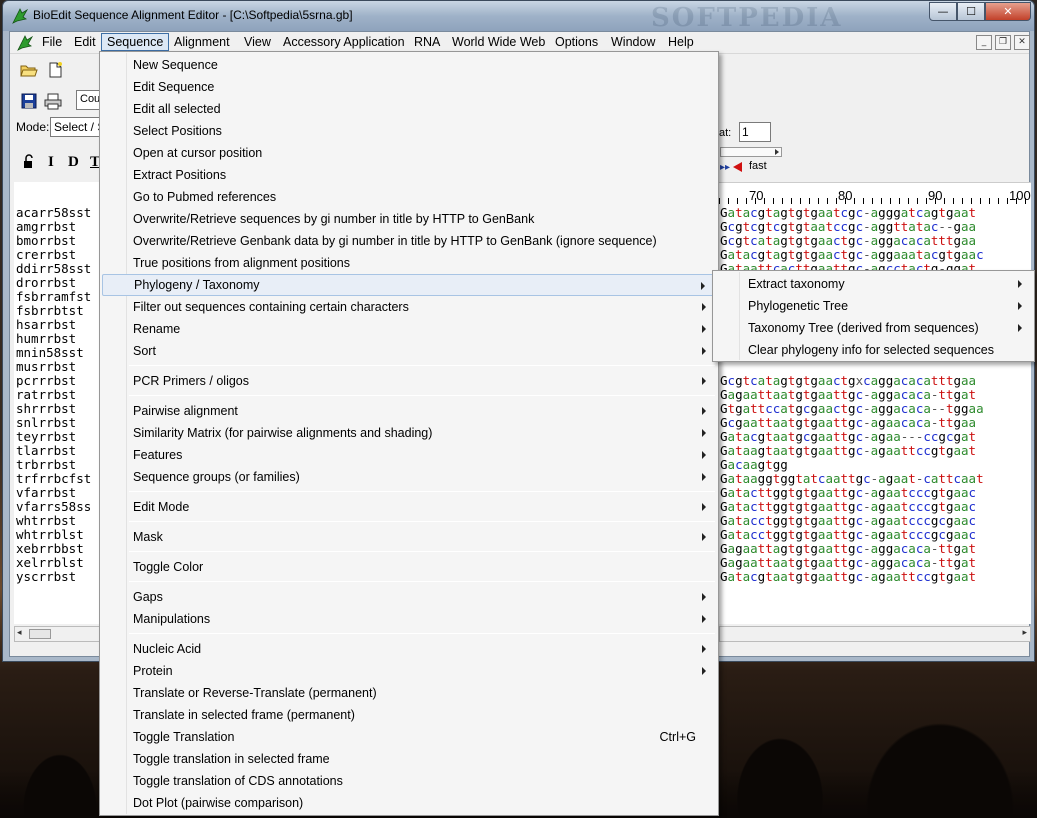  Describe the element at coordinates (681, 42) in the screenshot. I see `menu-help: Help` at that location.